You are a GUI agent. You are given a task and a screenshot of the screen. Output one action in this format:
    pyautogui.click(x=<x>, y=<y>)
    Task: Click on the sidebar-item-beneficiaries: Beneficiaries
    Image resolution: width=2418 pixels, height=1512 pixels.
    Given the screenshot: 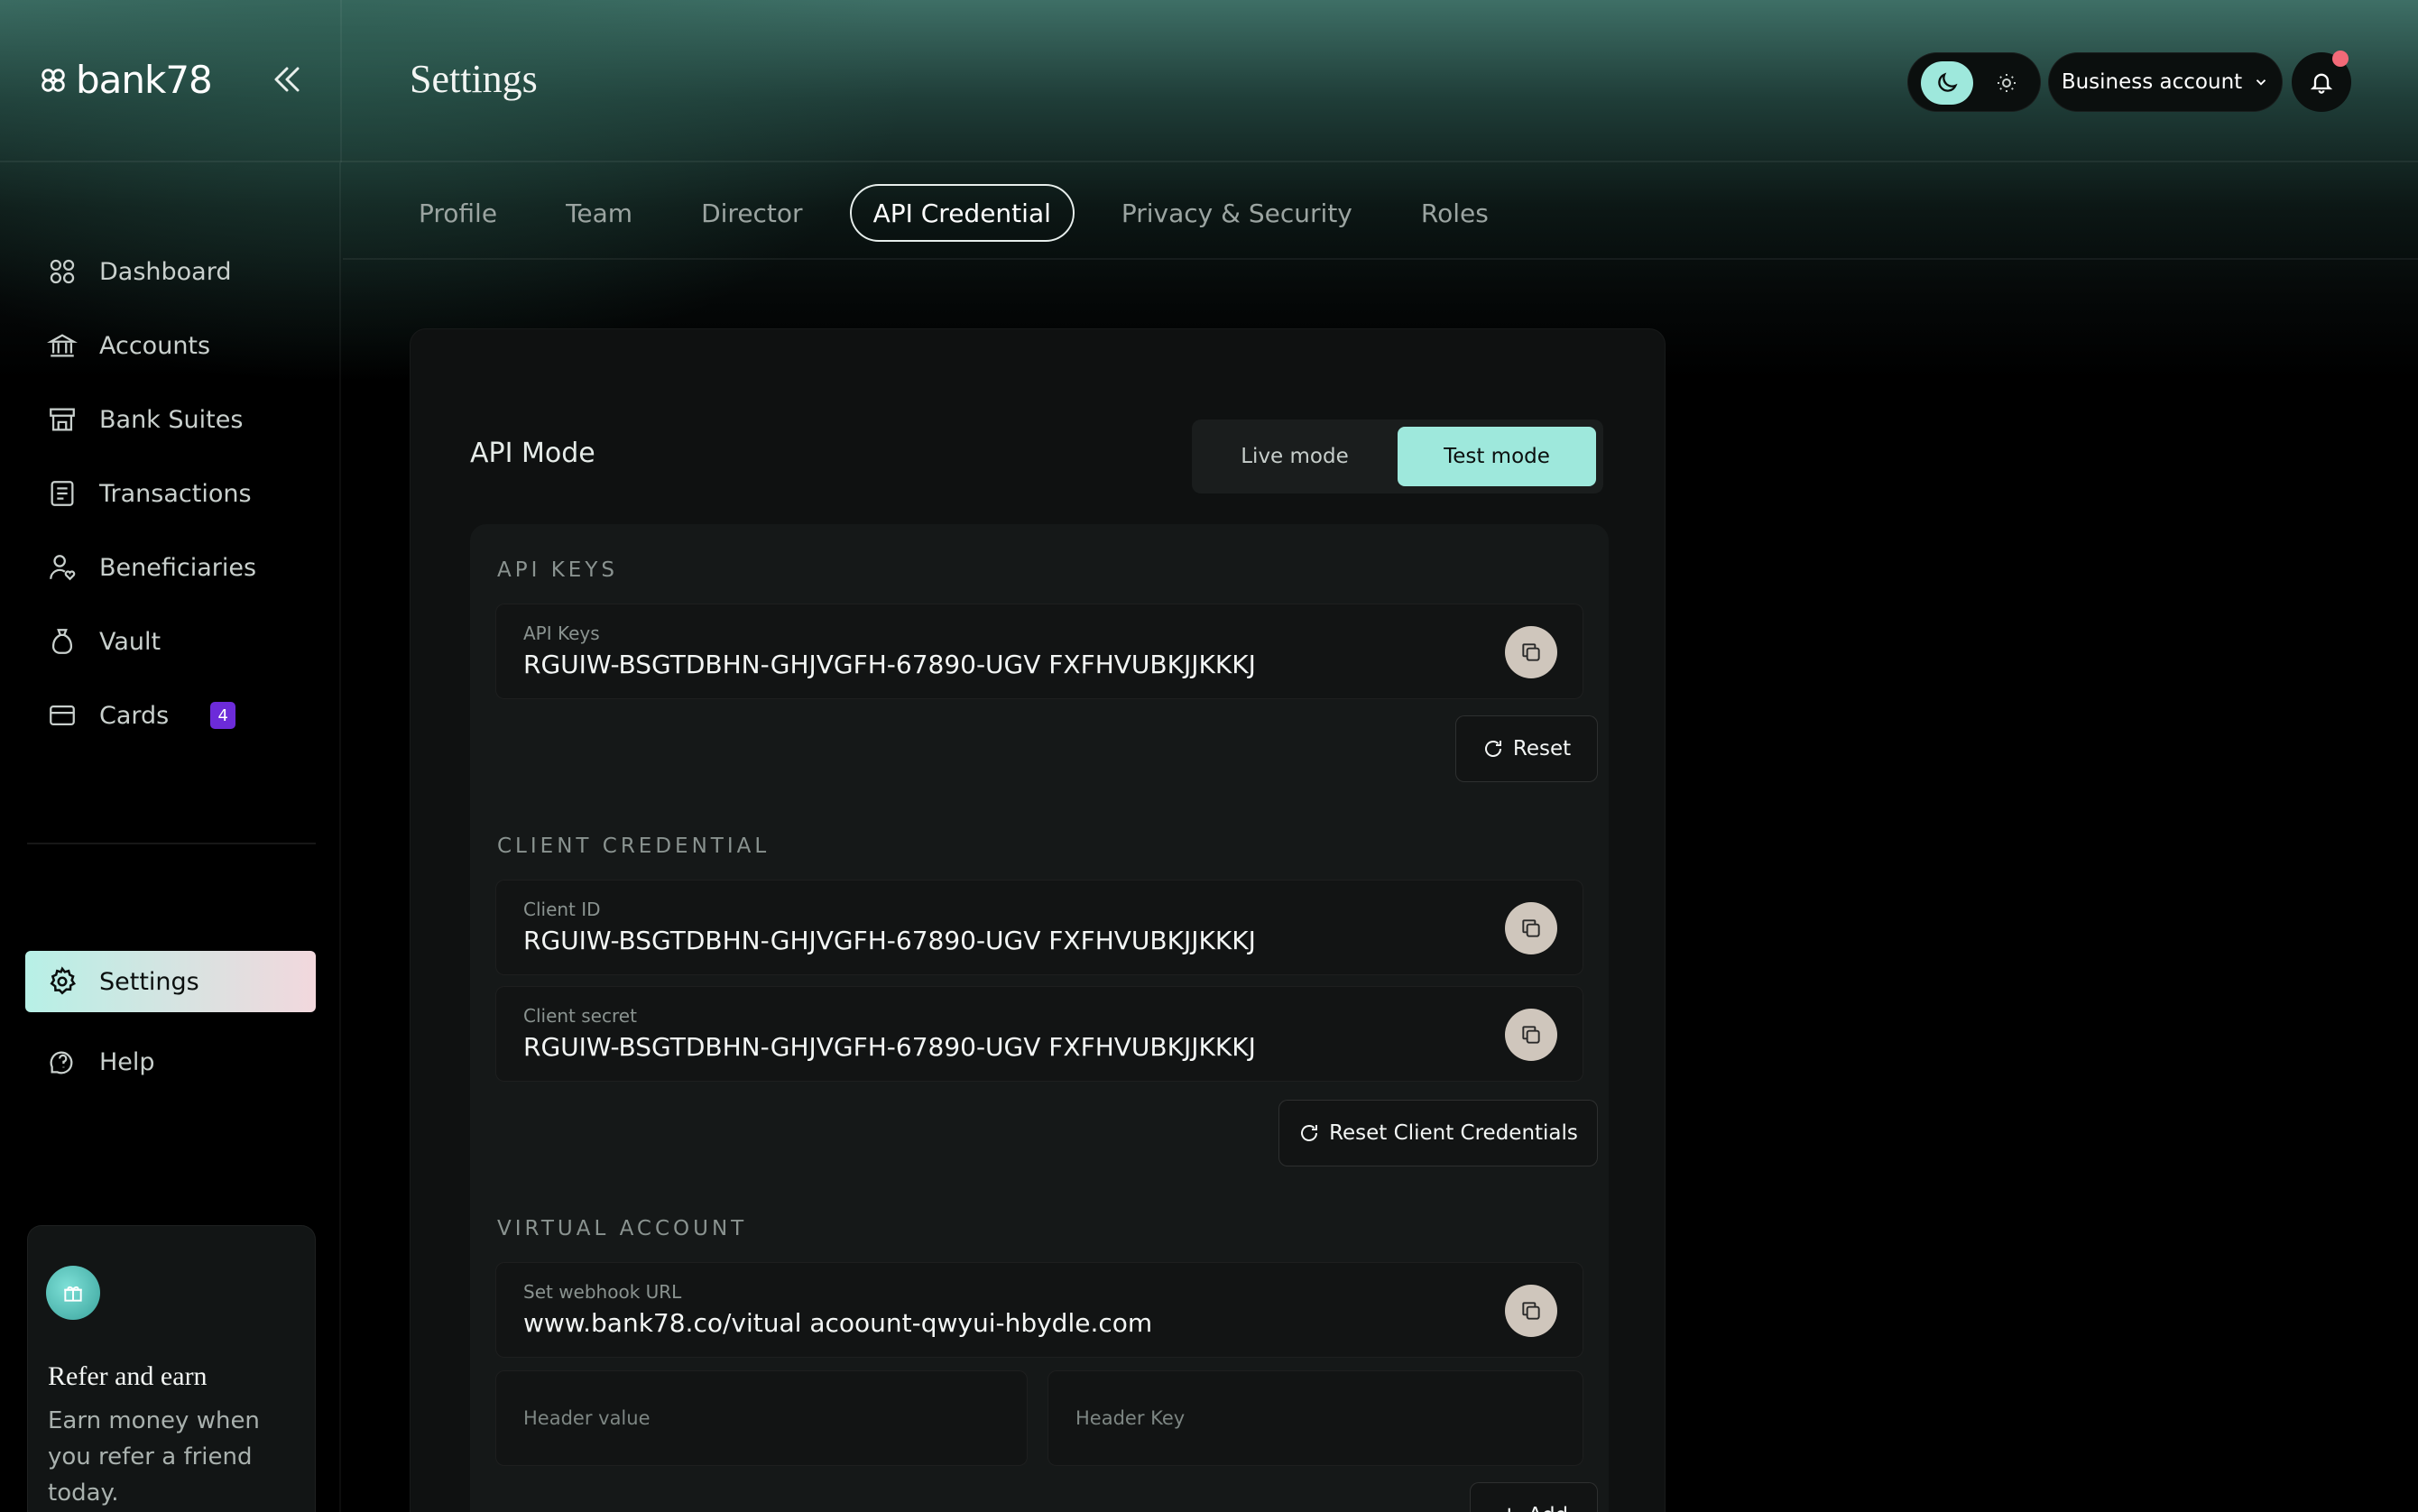 What is the action you would take?
    pyautogui.click(x=170, y=567)
    